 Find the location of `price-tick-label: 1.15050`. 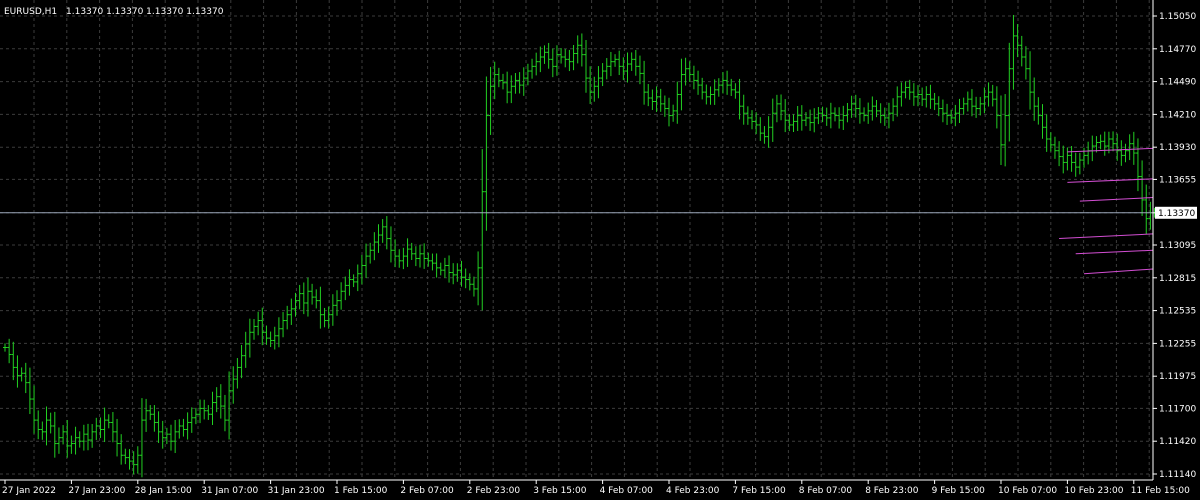

price-tick-label: 1.15050 is located at coordinates (1177, 17).